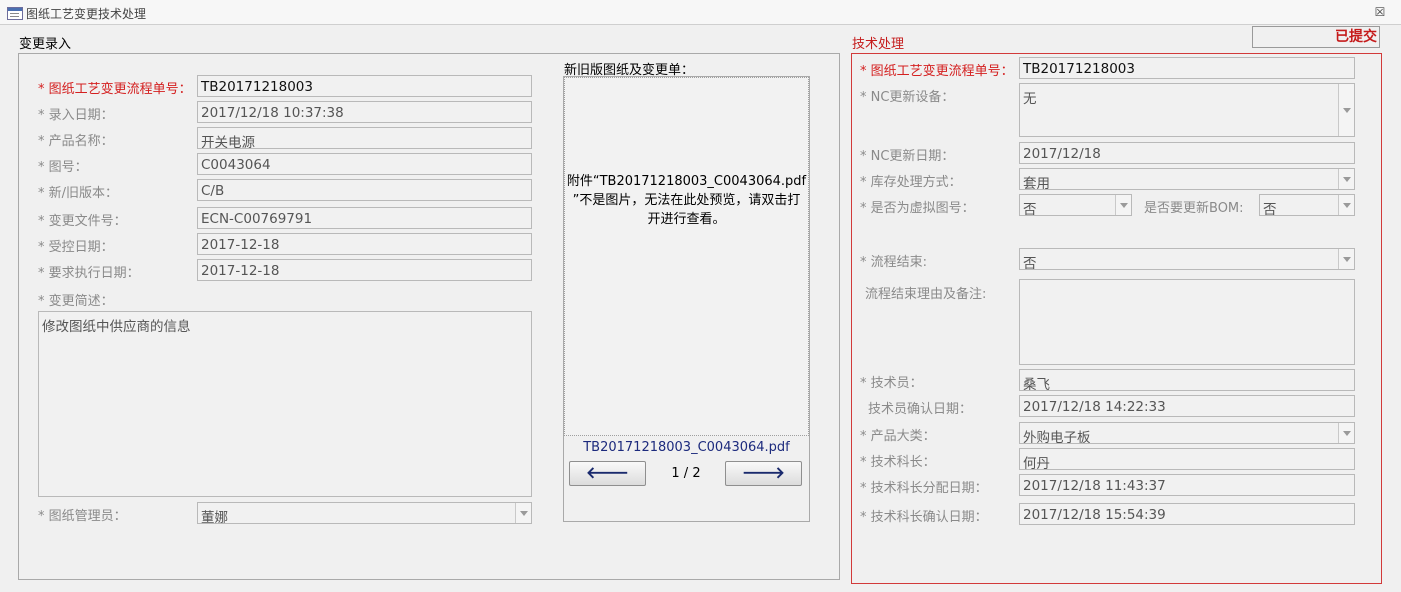 This screenshot has height=592, width=1401. I want to click on drawing-no-field: C0043064, so click(364, 164).